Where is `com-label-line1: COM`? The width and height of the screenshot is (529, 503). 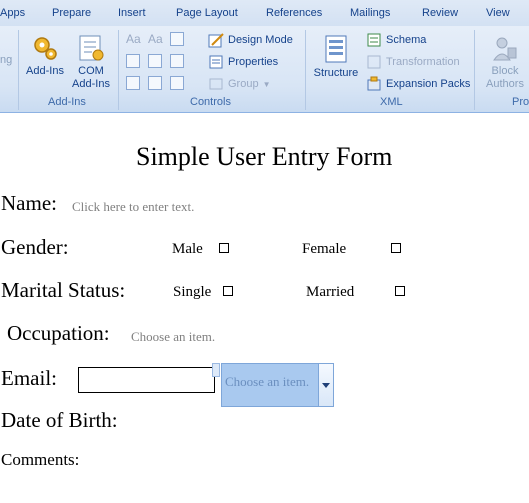
com-label-line1: COM is located at coordinates (91, 71).